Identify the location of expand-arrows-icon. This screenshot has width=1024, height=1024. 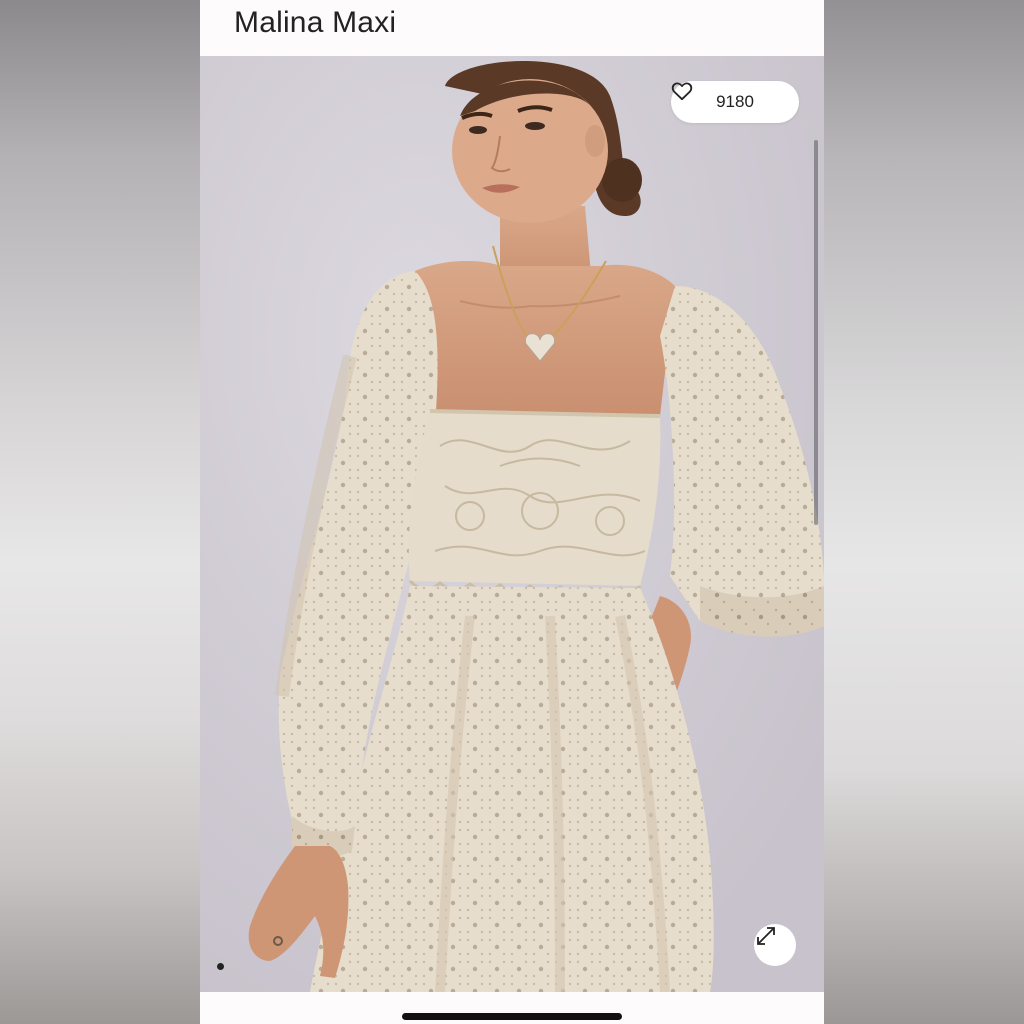
(766, 936).